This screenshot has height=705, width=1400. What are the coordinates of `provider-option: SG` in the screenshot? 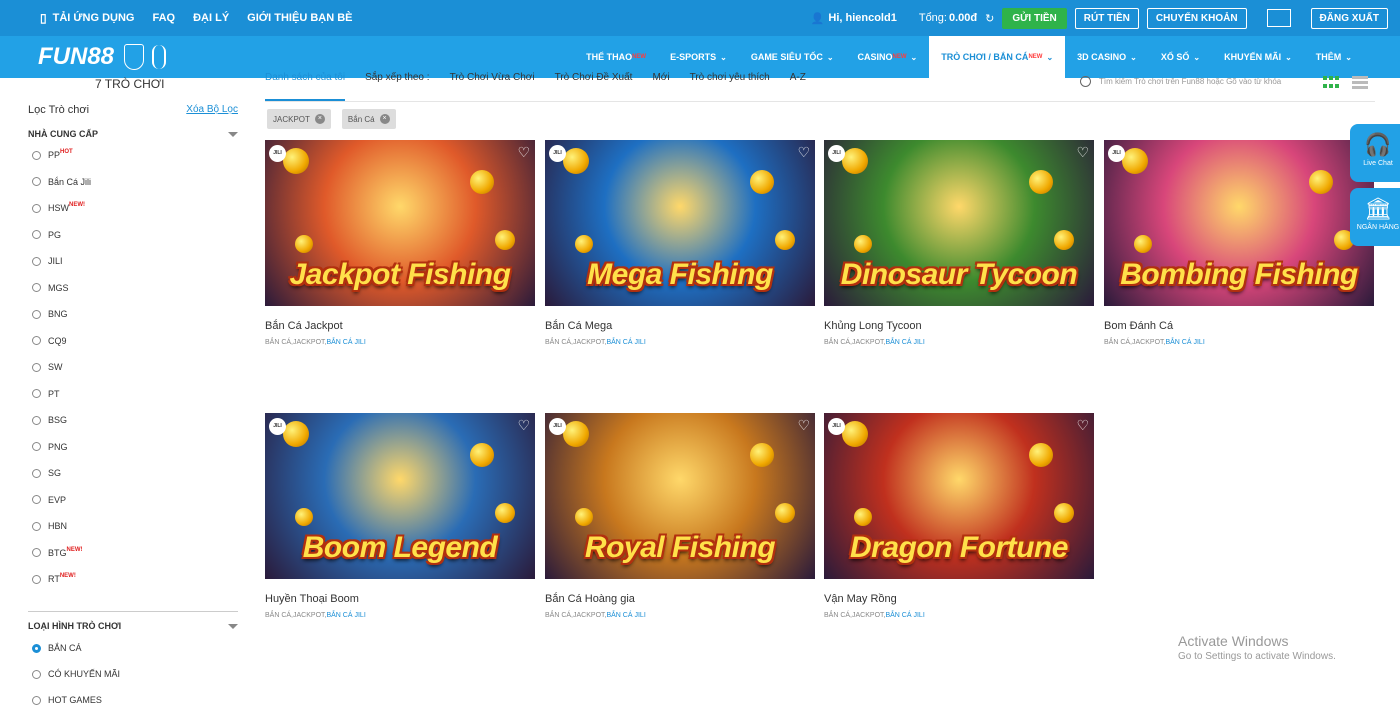 It's located at (46, 473).